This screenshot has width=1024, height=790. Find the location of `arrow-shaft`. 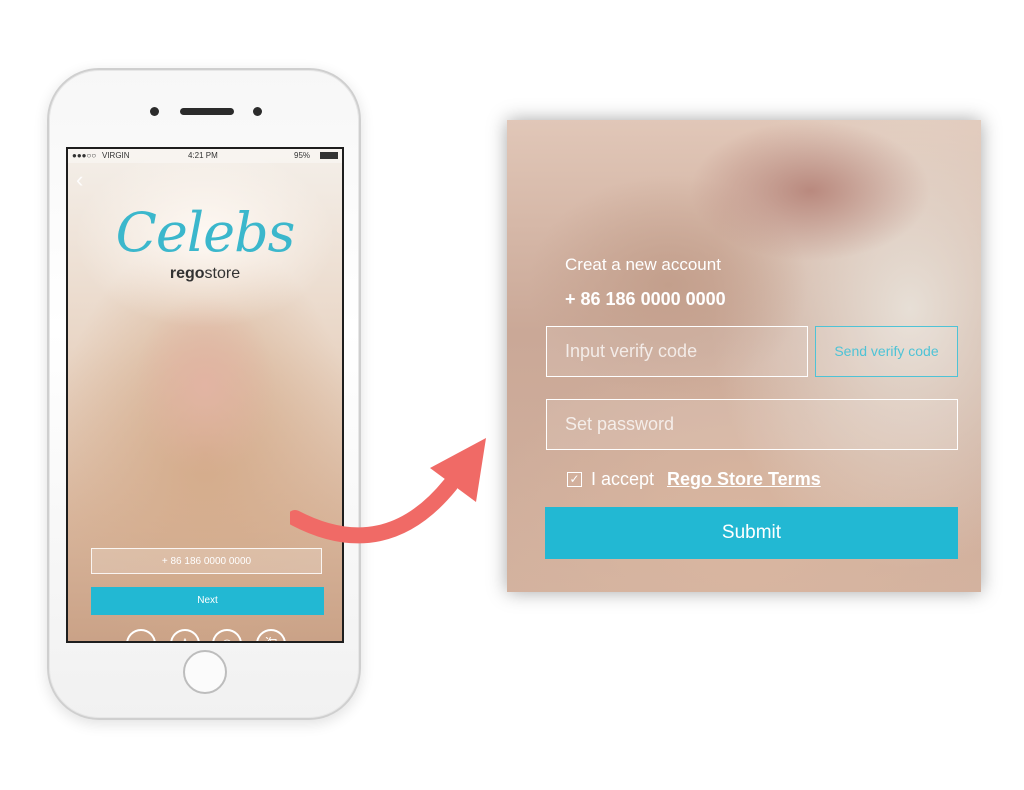

arrow-shaft is located at coordinates (374, 510).